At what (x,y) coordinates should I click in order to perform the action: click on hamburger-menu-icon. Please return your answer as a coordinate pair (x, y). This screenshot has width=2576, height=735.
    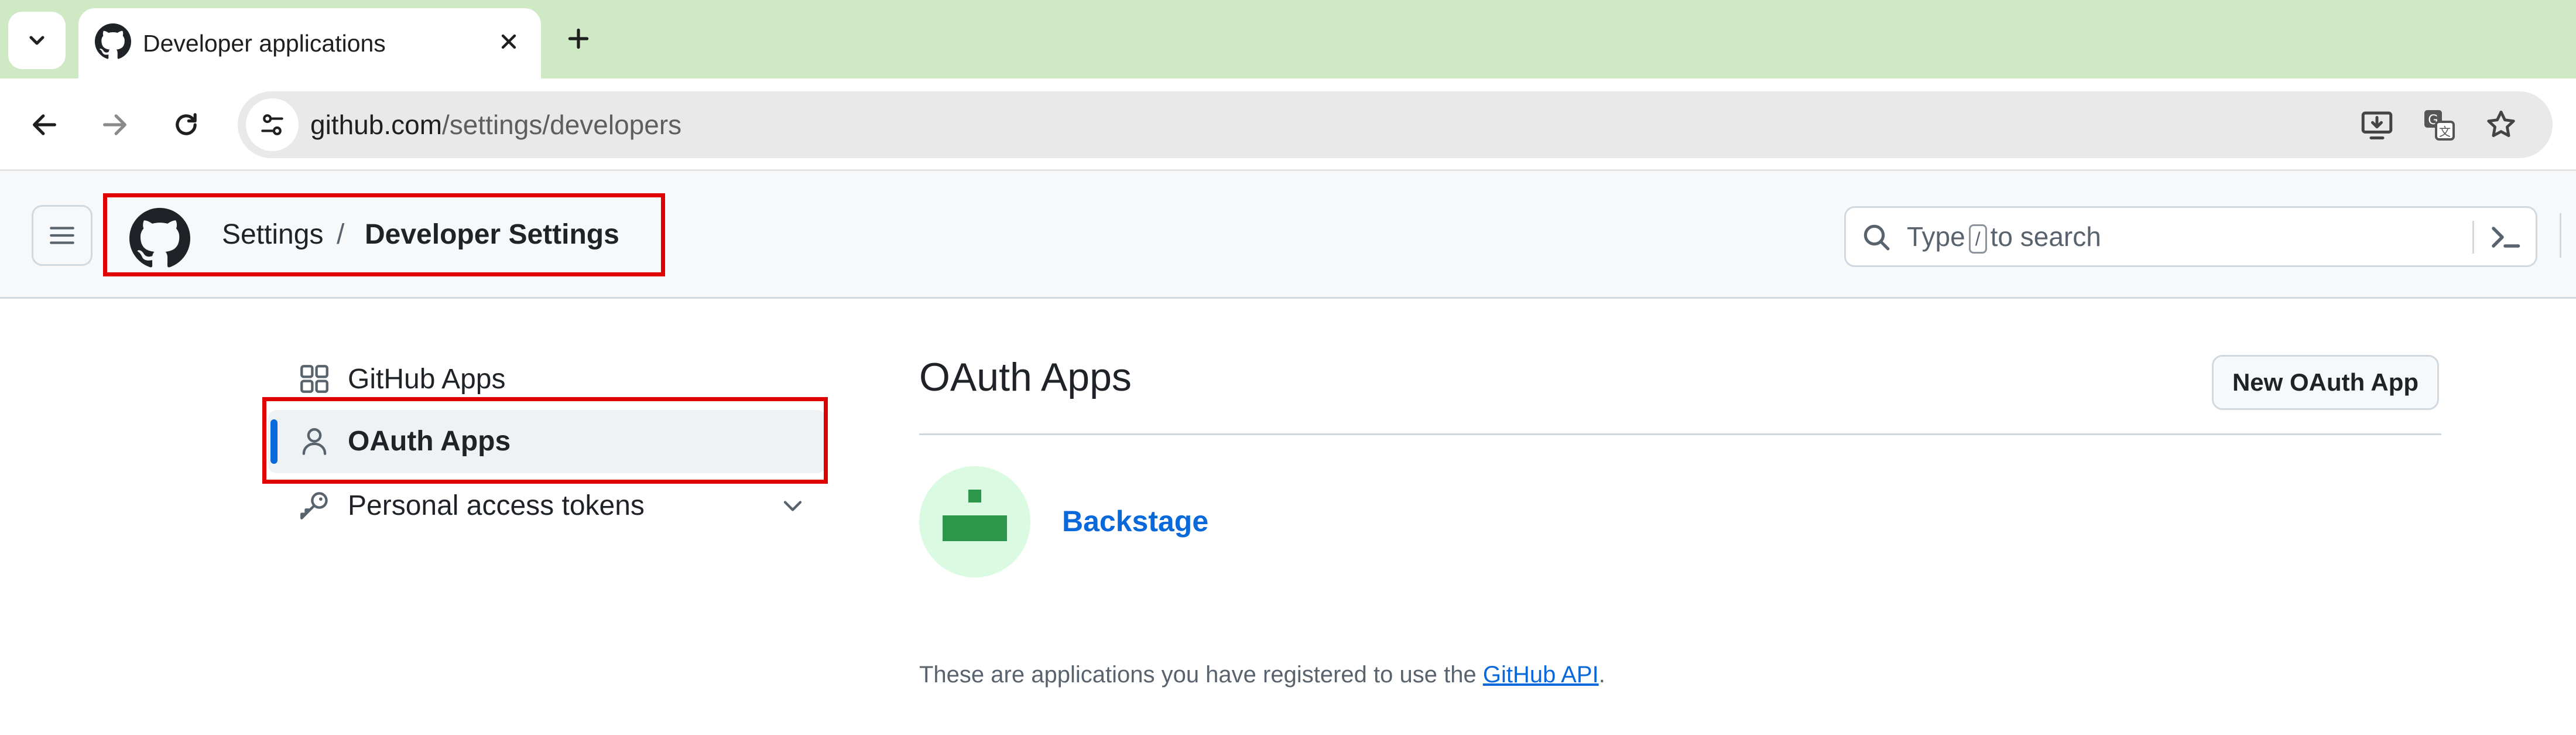
    Looking at the image, I should click on (62, 235).